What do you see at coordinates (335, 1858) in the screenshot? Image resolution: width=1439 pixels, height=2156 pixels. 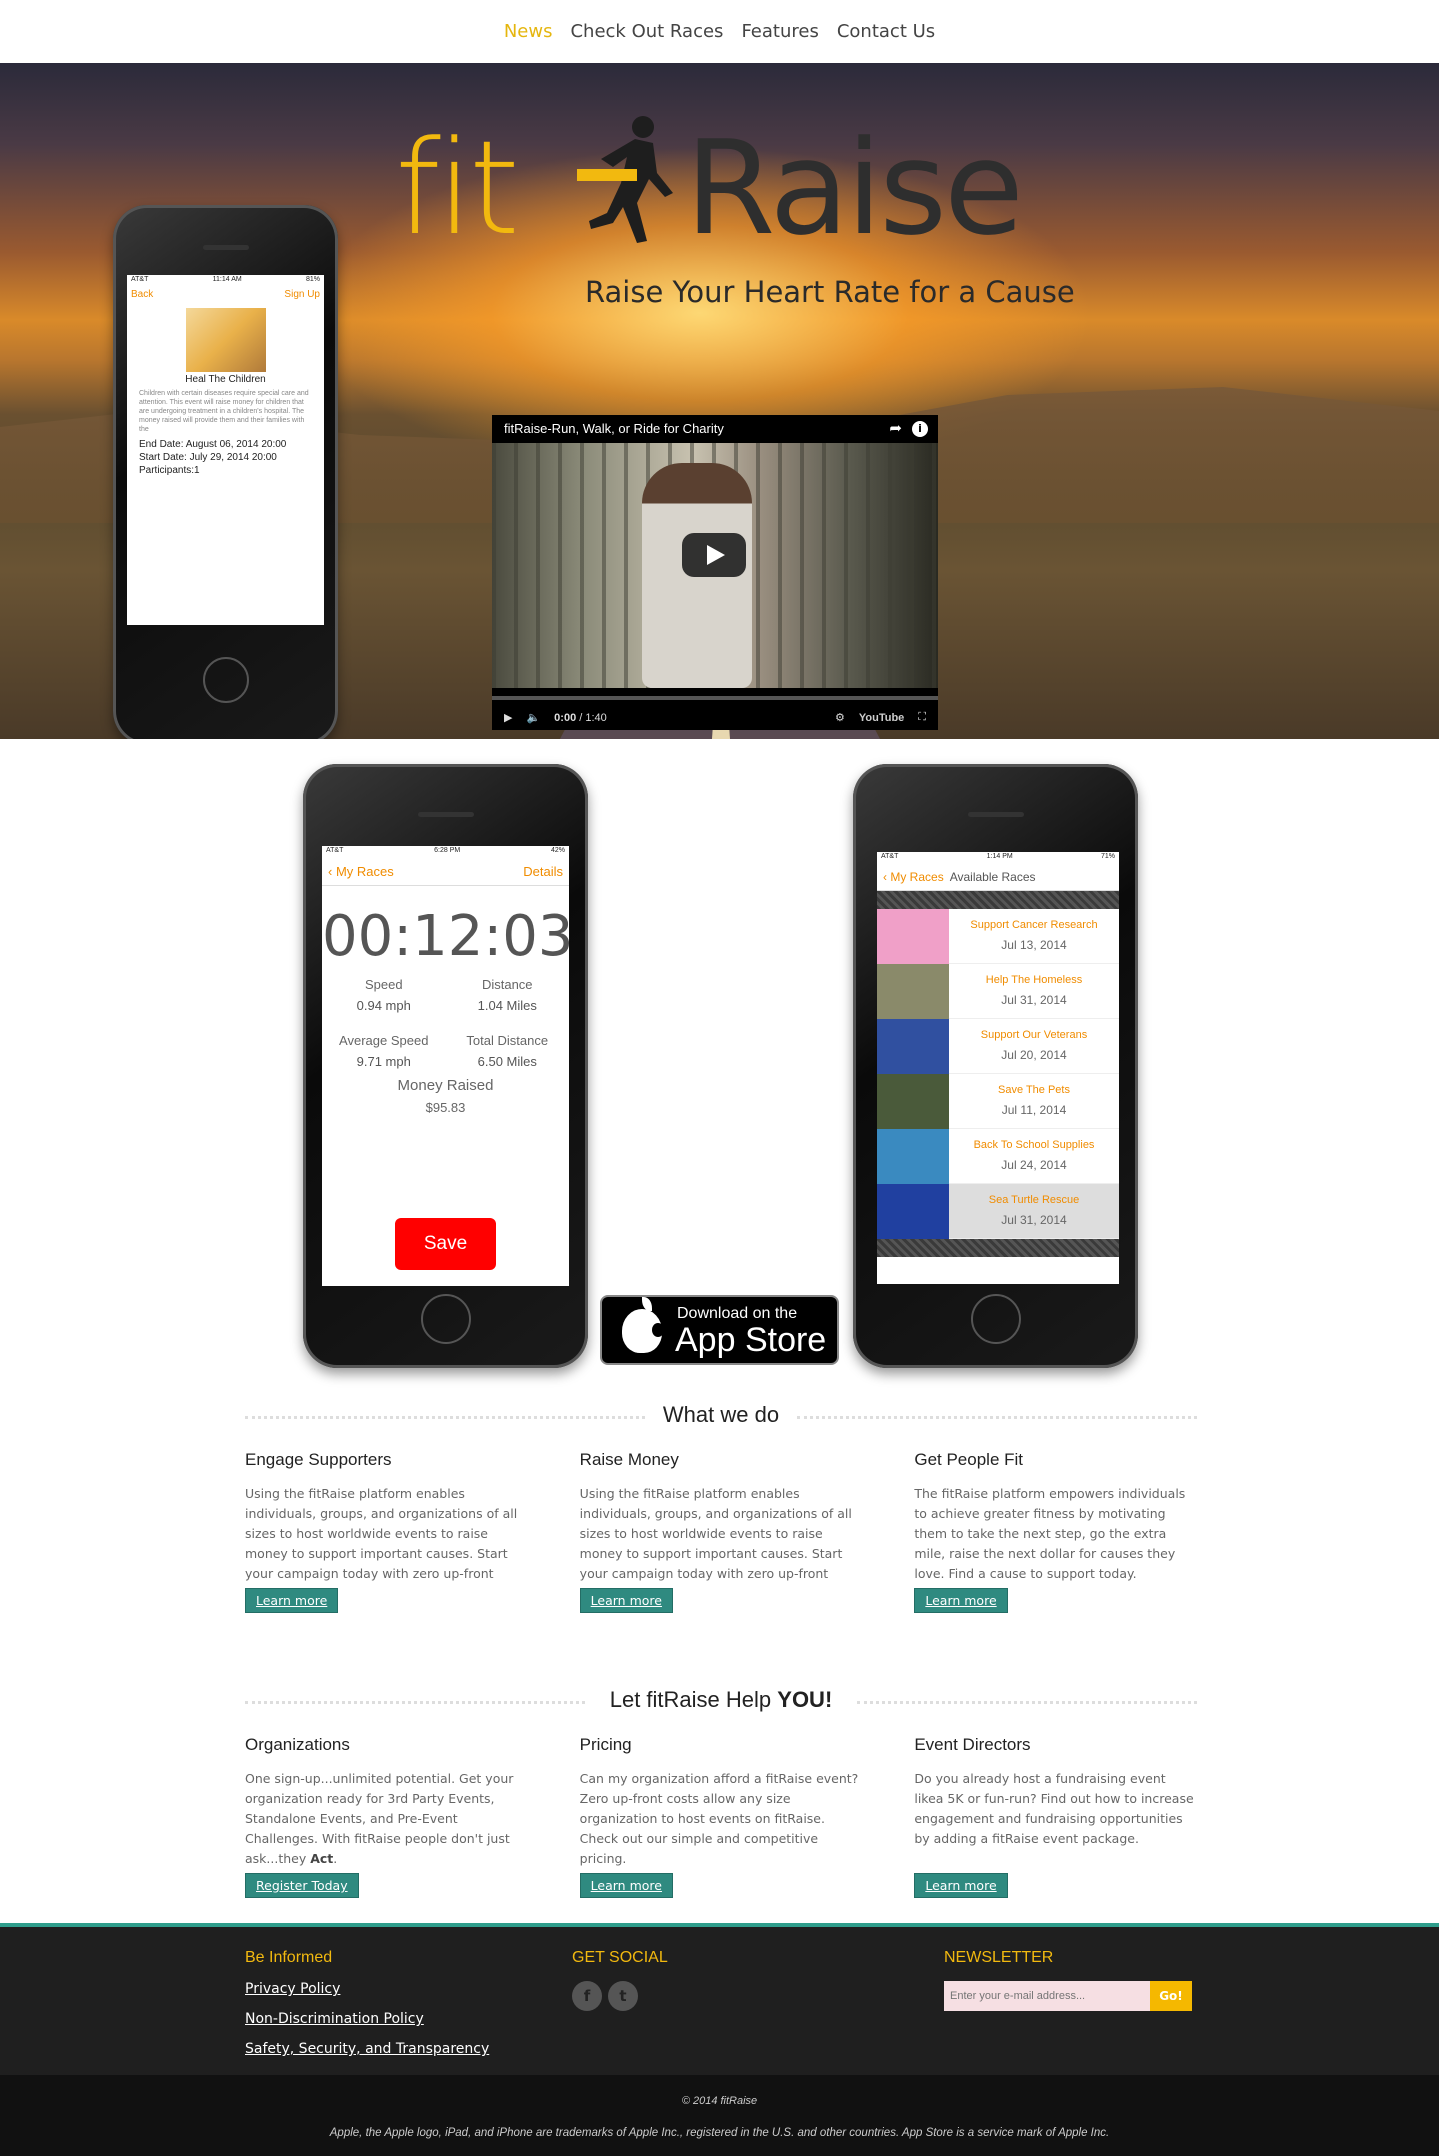 I see `help-text-end: .` at bounding box center [335, 1858].